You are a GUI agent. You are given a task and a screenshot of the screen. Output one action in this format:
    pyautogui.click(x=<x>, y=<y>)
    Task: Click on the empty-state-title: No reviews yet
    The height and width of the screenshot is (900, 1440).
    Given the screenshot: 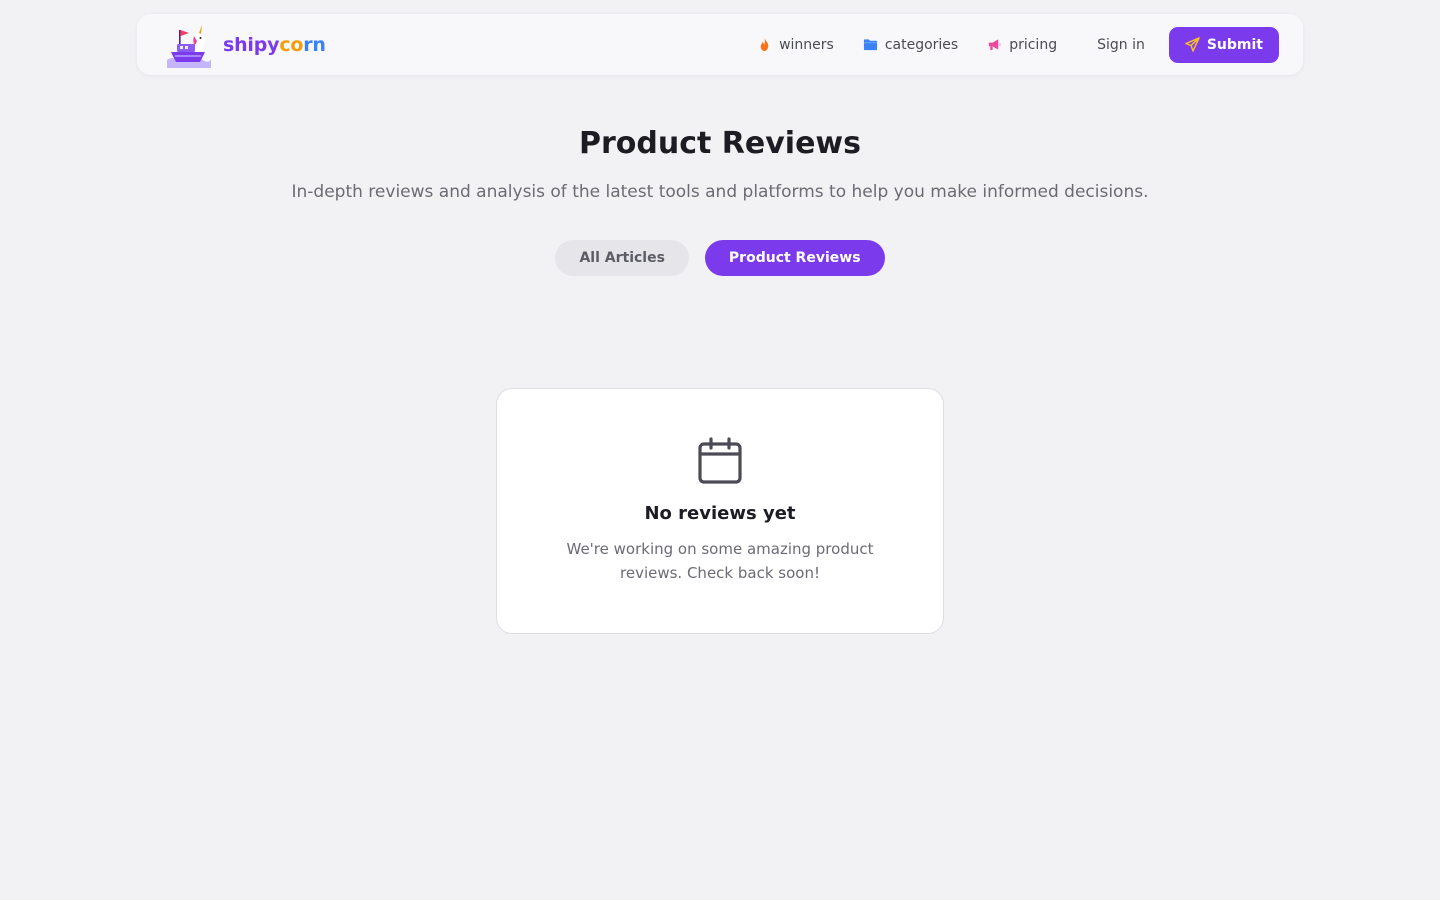 What is the action you would take?
    pyautogui.click(x=720, y=513)
    